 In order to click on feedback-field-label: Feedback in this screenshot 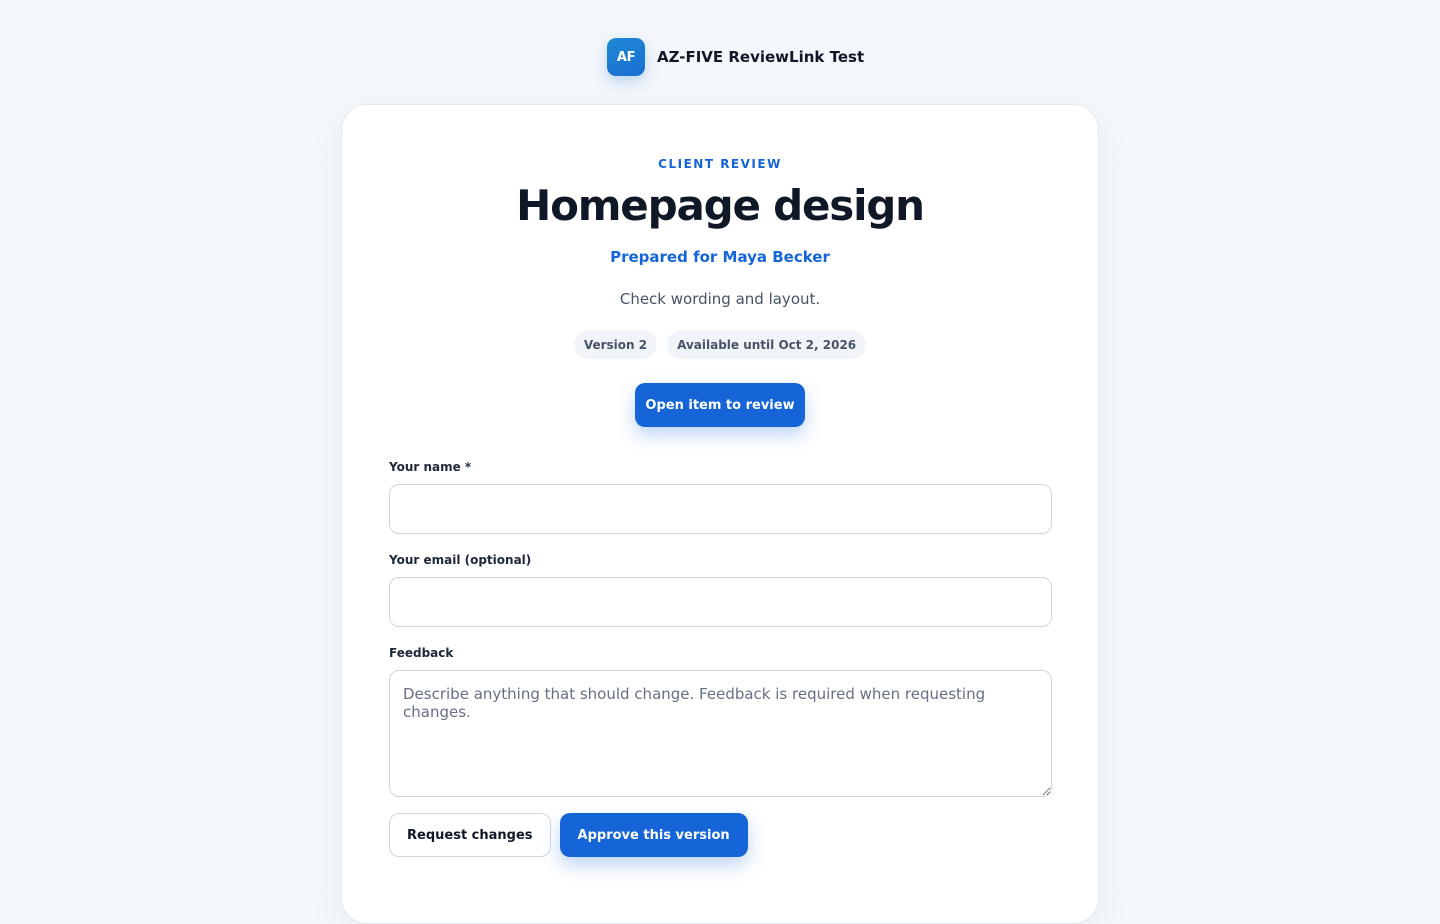, I will do `click(421, 653)`.